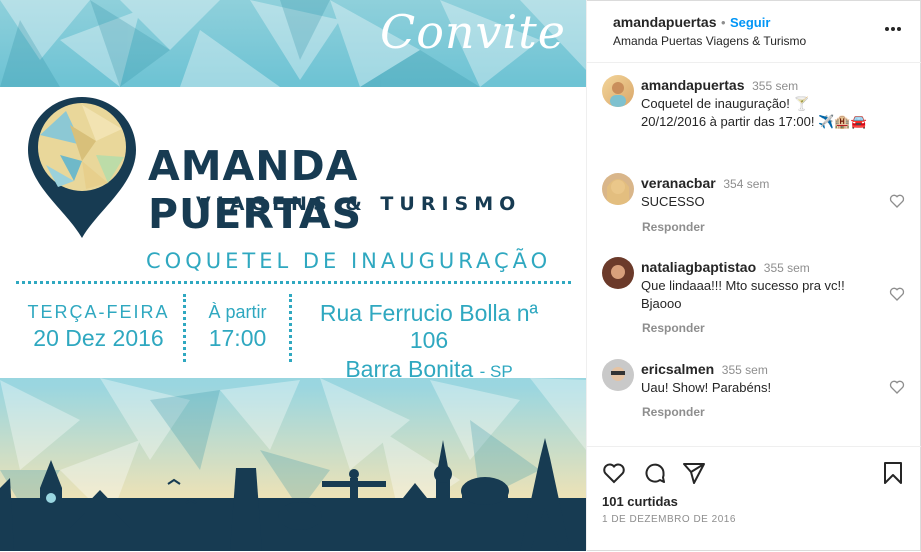 Image resolution: width=921 pixels, height=552 pixels. What do you see at coordinates (725, 103) in the screenshot?
I see `caption-line-1: Coquetel de inauguração! 🍸` at bounding box center [725, 103].